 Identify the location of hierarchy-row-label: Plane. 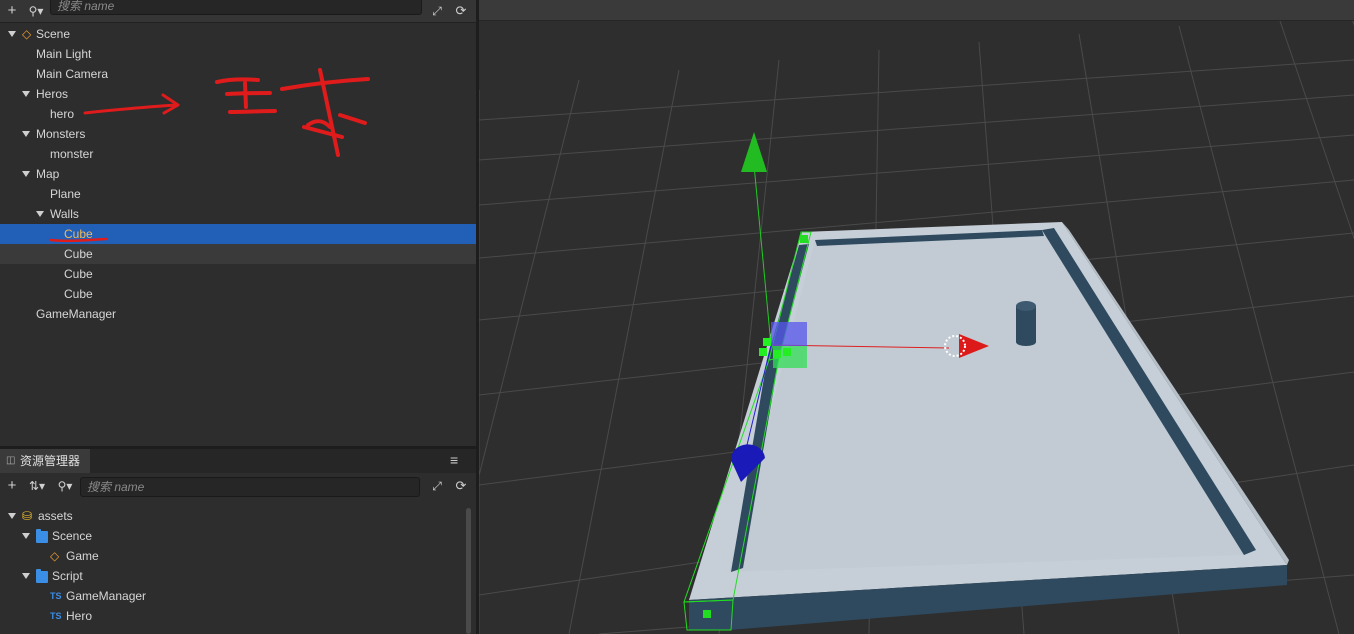
(65, 194).